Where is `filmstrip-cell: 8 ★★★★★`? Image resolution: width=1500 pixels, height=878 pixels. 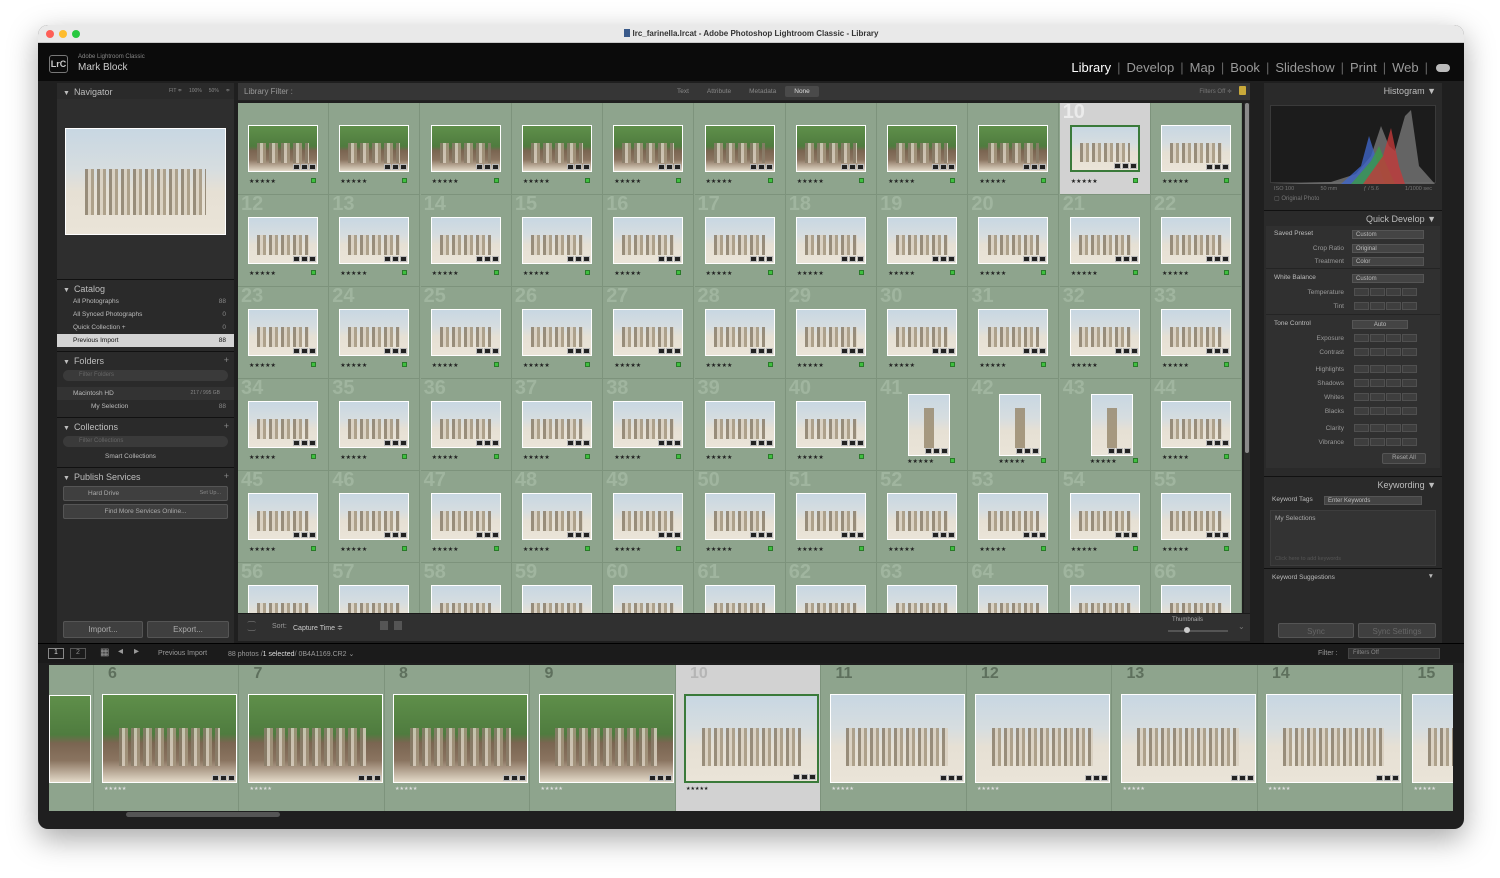
filmstrip-cell: 8 ★★★★★ is located at coordinates (457, 738).